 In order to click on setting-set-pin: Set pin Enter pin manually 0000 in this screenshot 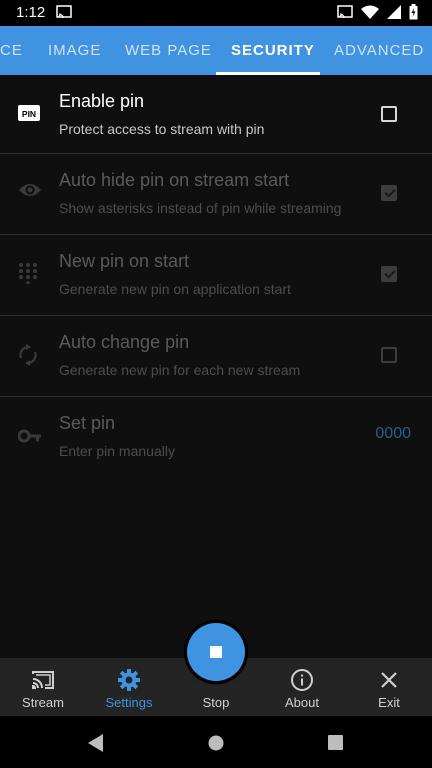, I will do `click(216, 437)`.